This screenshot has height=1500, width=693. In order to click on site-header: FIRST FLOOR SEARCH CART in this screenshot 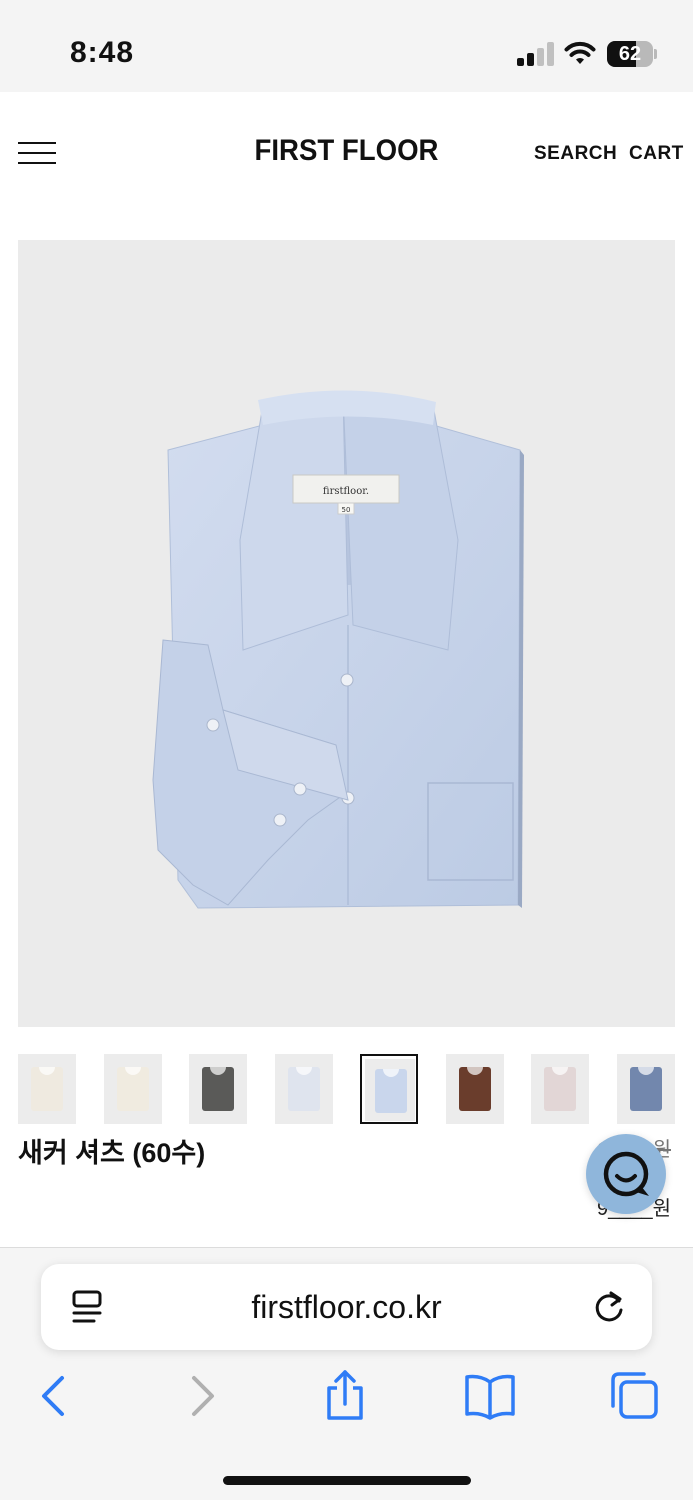, I will do `click(346, 152)`.